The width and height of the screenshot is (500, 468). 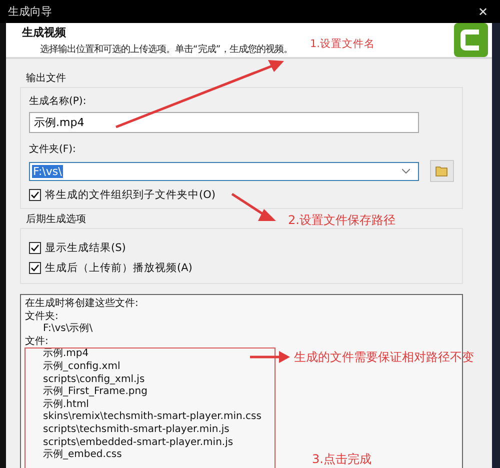 What do you see at coordinates (65, 354) in the screenshot?
I see `file-list-line: 示例.mp4` at bounding box center [65, 354].